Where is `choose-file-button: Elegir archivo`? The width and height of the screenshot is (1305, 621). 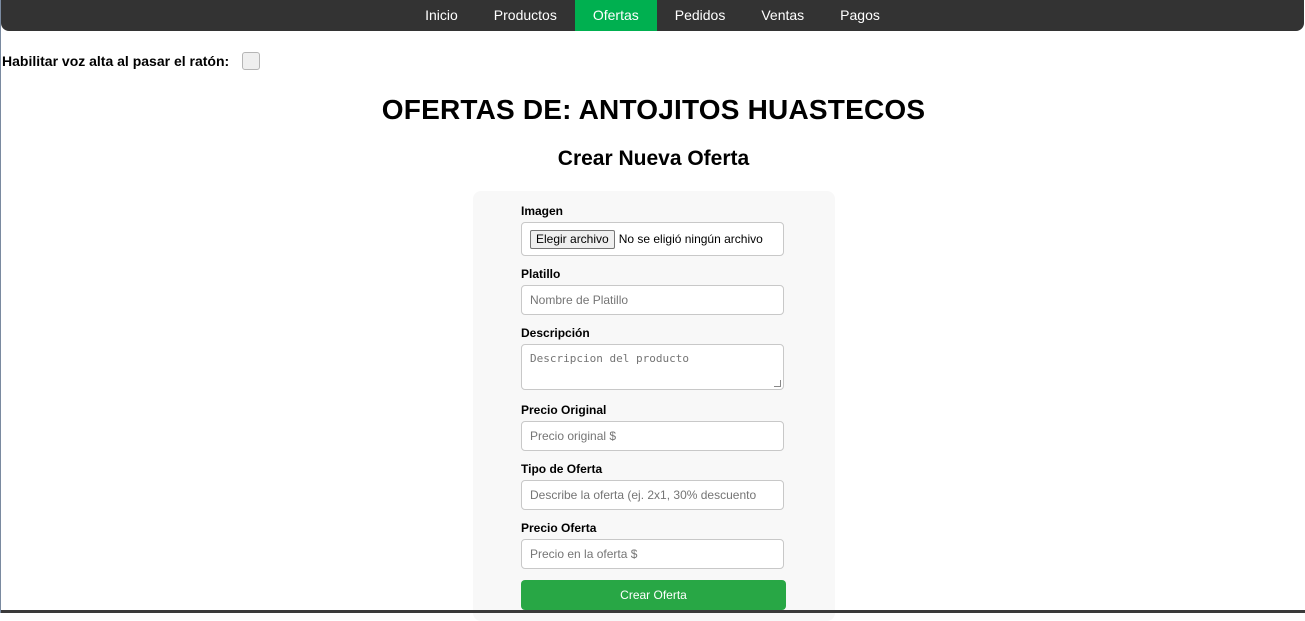
choose-file-button: Elegir archivo is located at coordinates (572, 239).